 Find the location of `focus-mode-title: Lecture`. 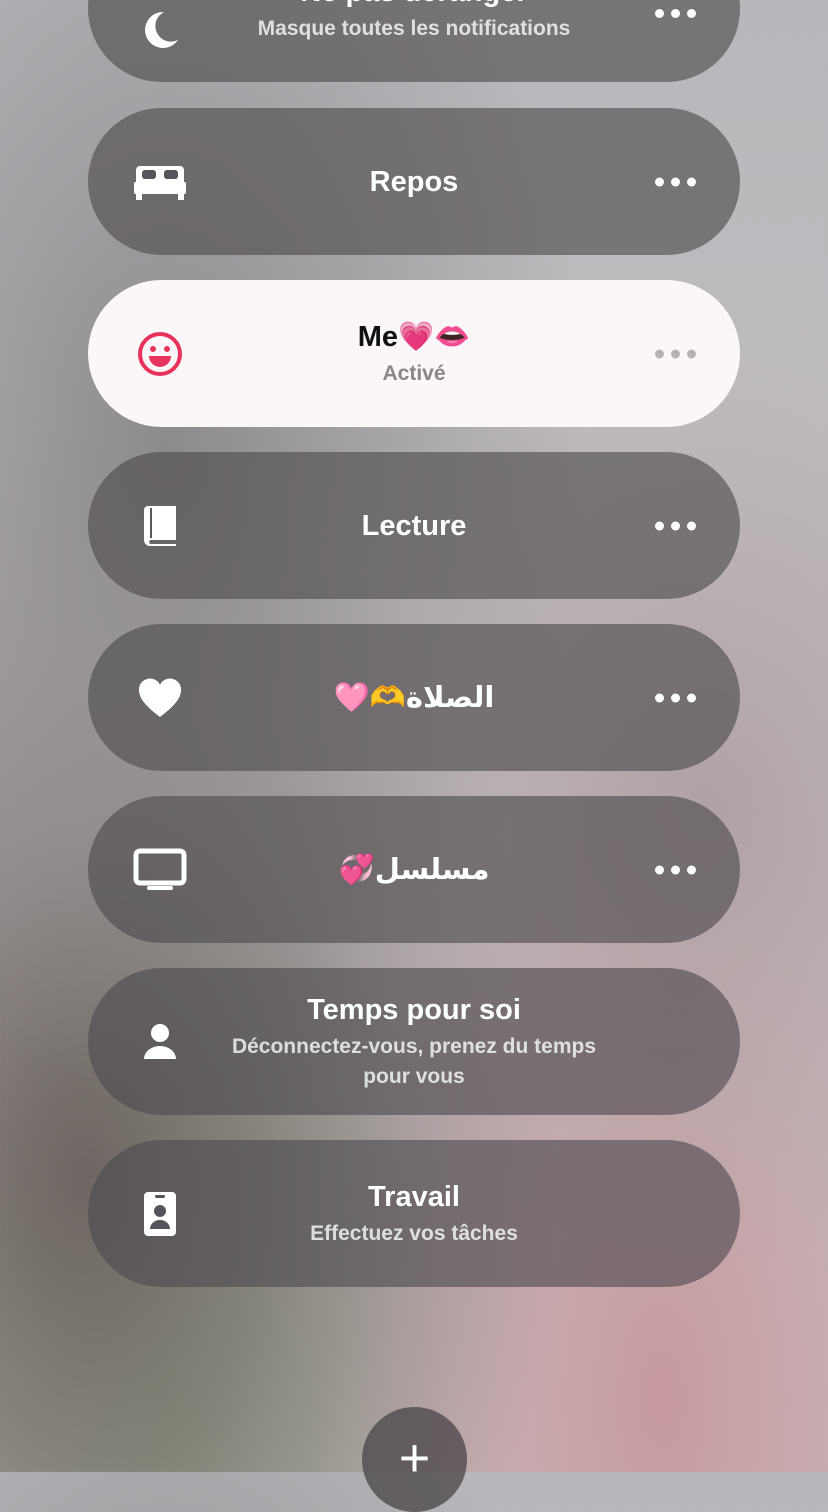

focus-mode-title: Lecture is located at coordinates (414, 525).